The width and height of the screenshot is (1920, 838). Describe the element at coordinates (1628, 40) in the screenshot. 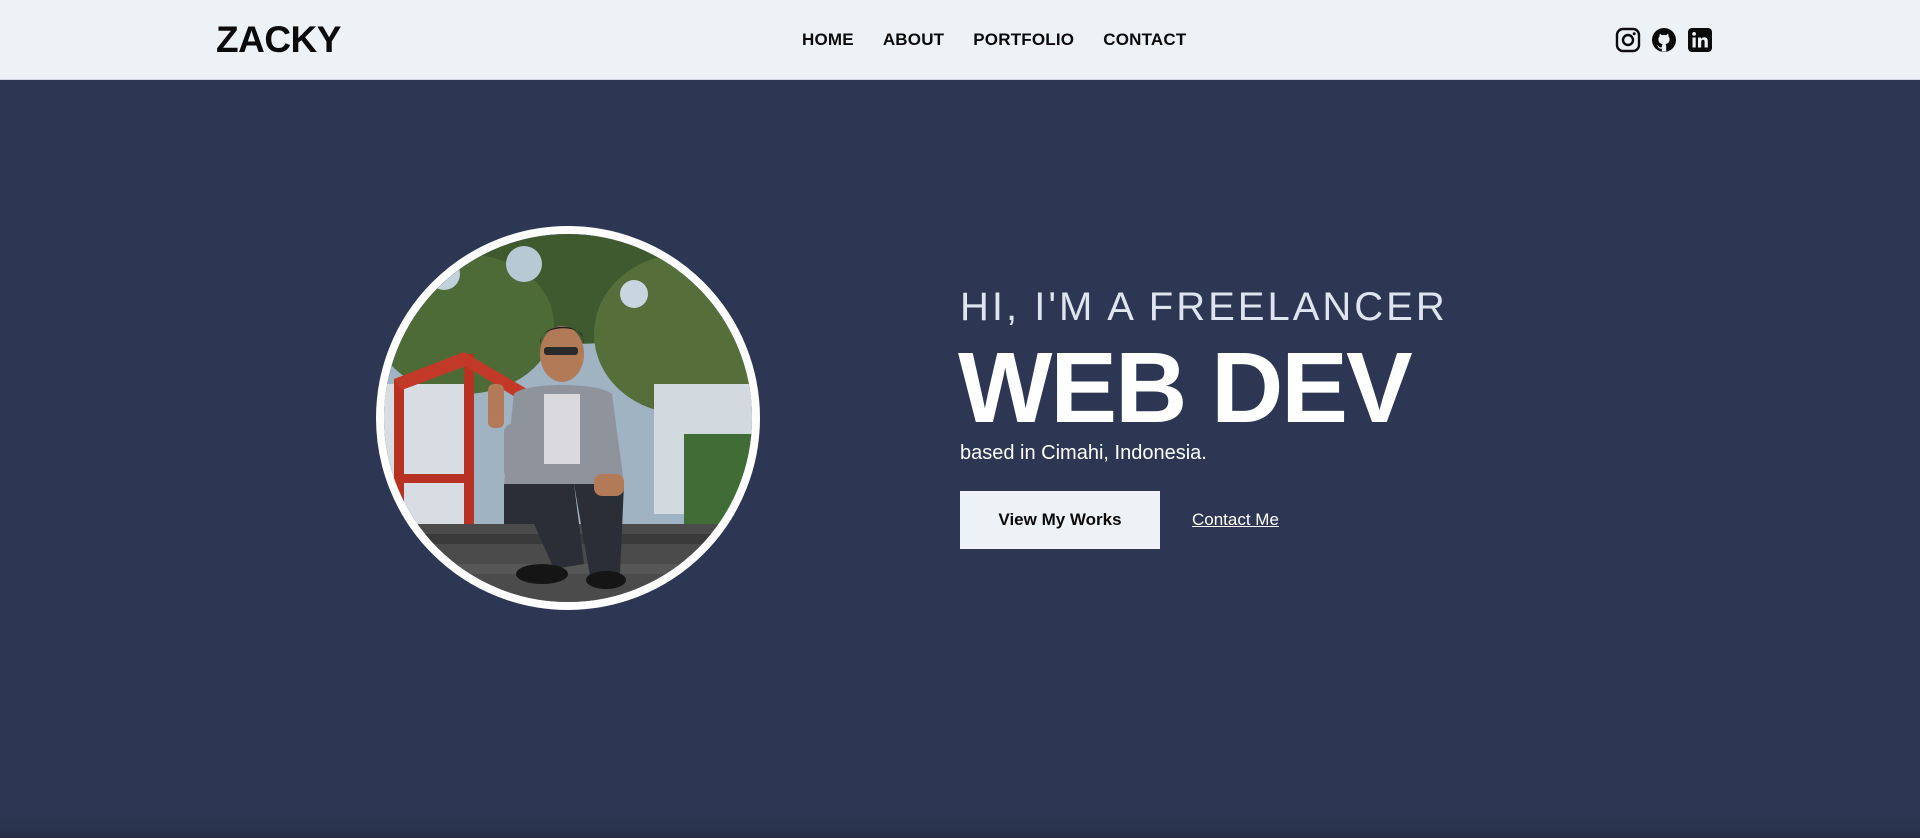

I see `instagram-icon` at that location.